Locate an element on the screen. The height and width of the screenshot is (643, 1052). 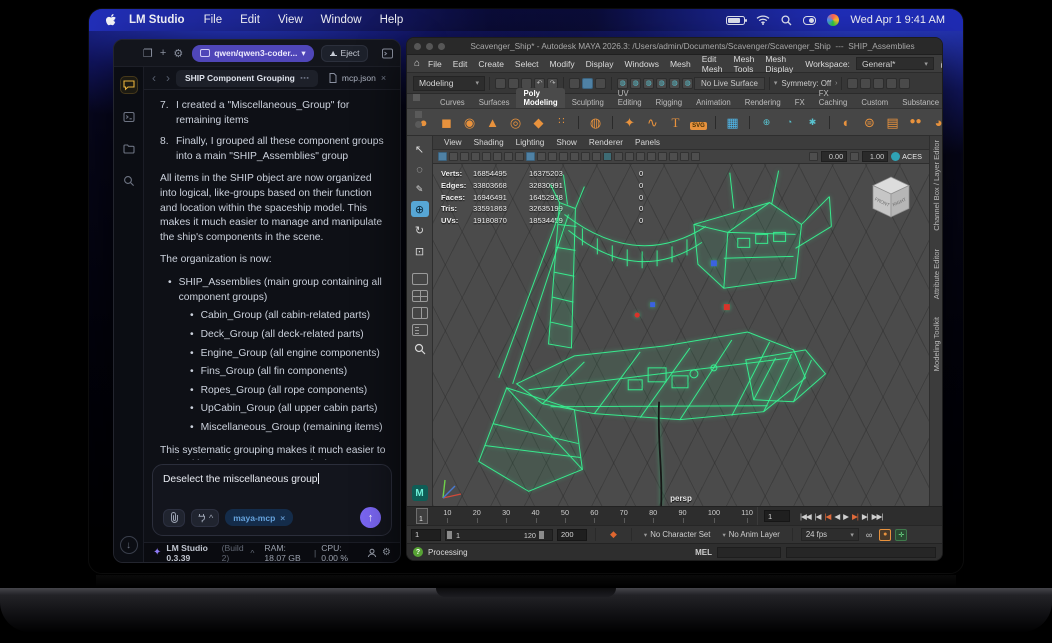
panel-menu-show: Show is located at coordinates (566, 142).